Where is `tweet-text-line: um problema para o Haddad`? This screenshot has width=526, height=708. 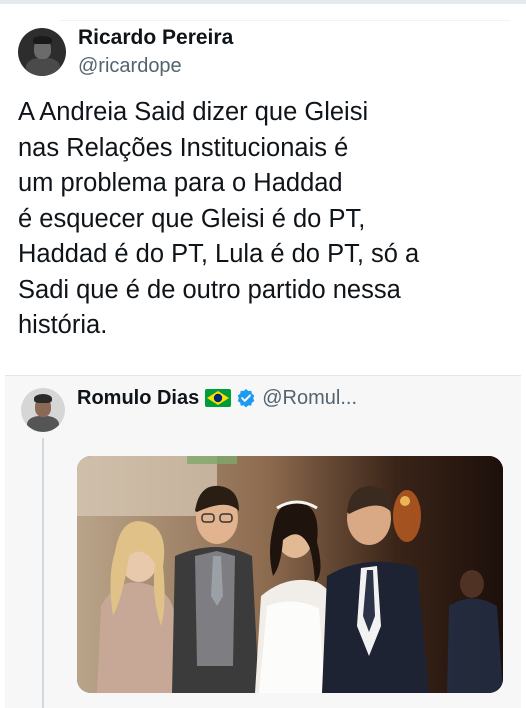 tweet-text-line: um problema para o Haddad is located at coordinates (180, 183).